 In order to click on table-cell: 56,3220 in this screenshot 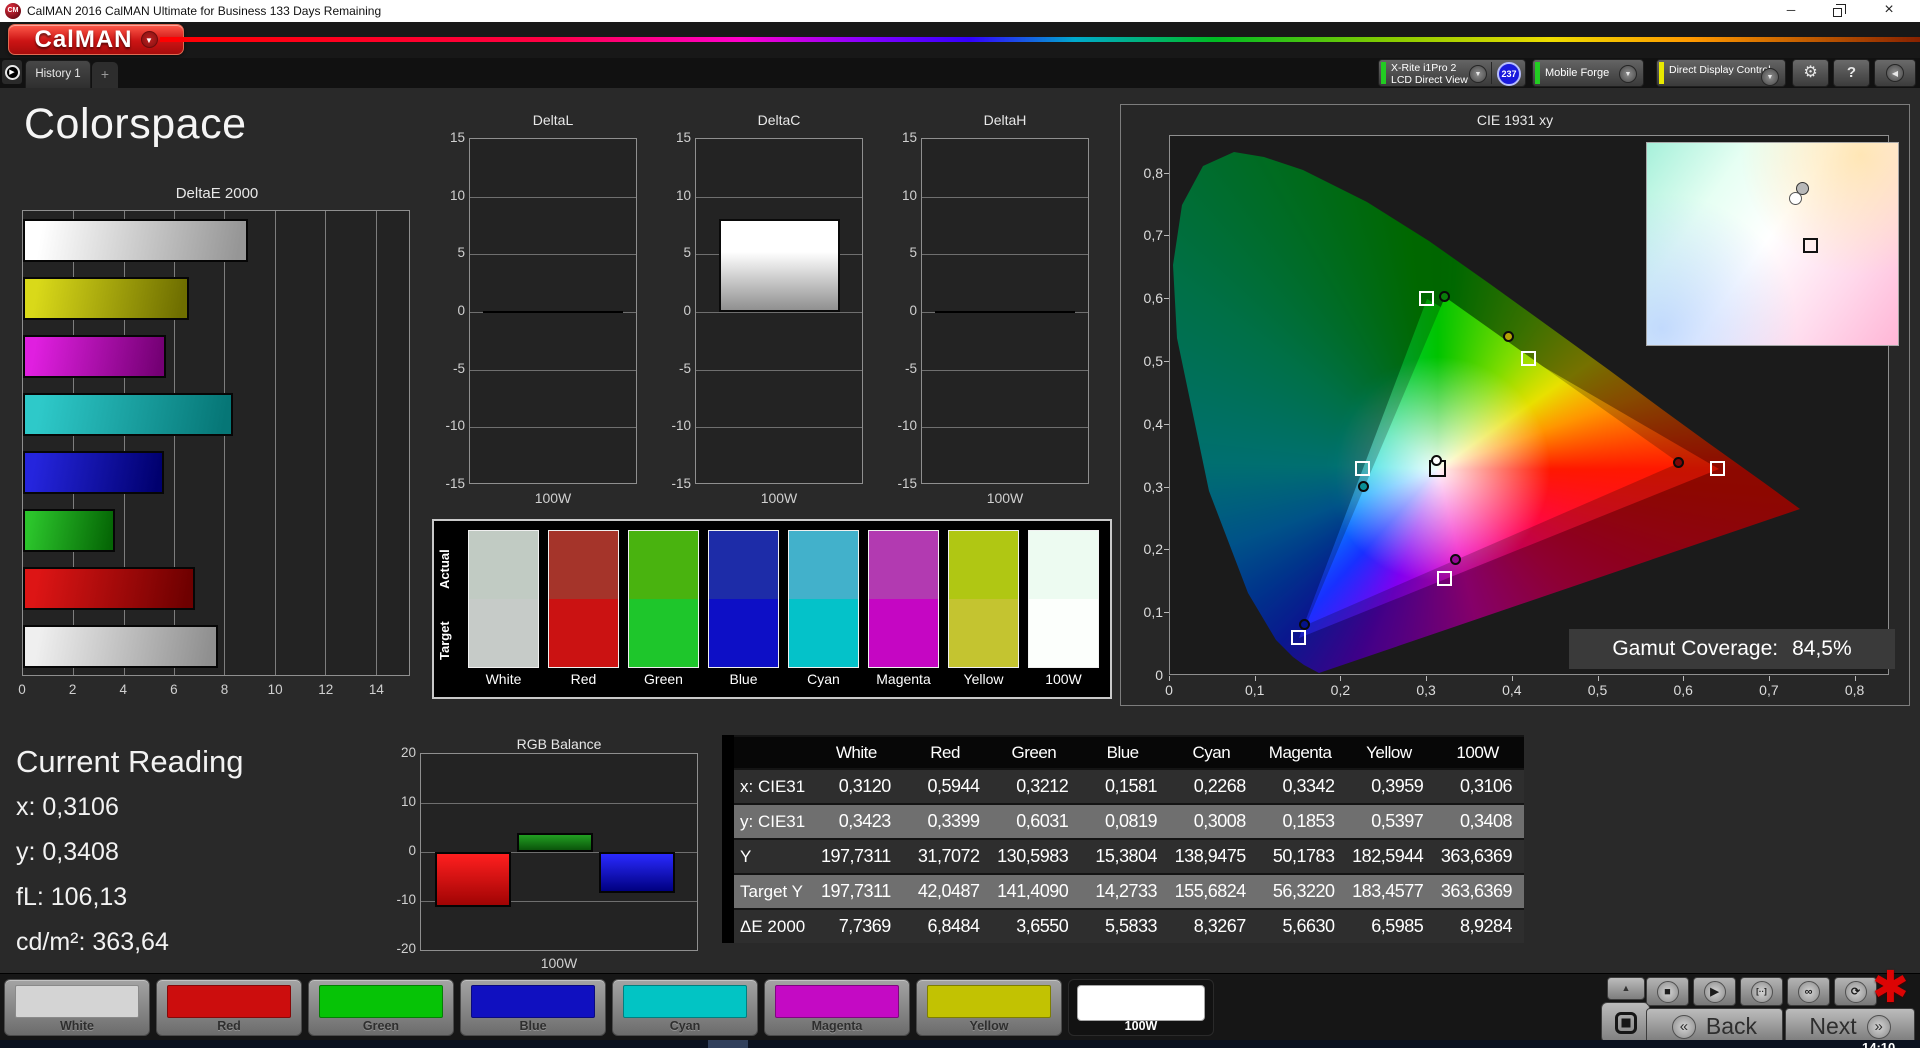, I will do `click(1303, 891)`.